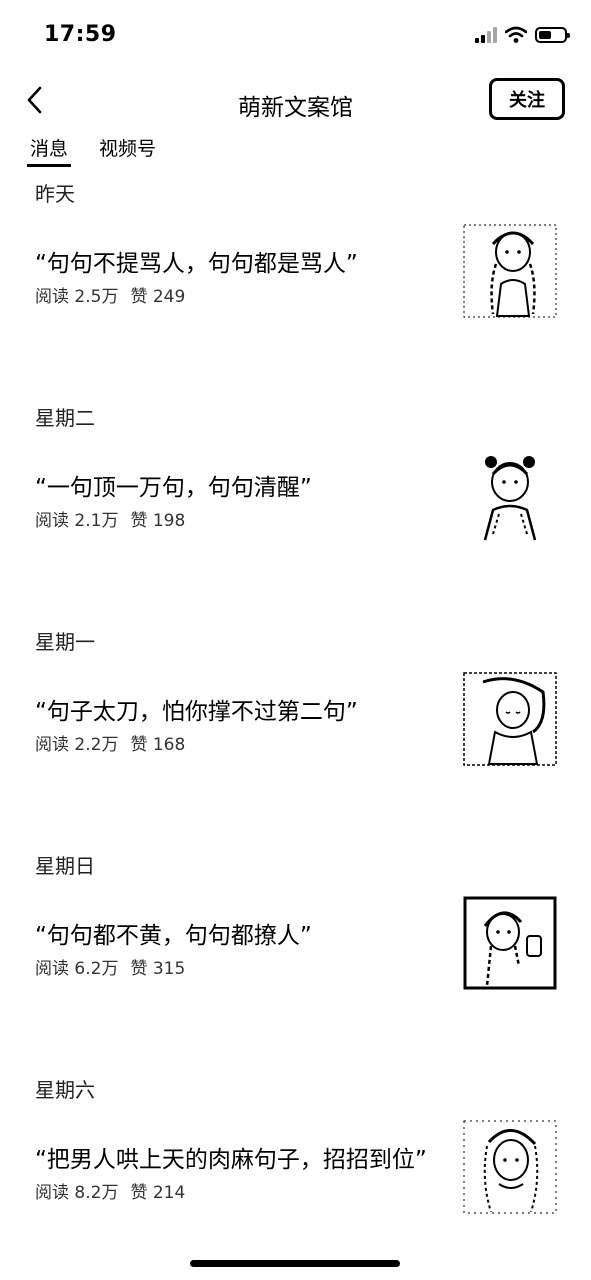  What do you see at coordinates (55, 194) in the screenshot?
I see `date-header: 昨天` at bounding box center [55, 194].